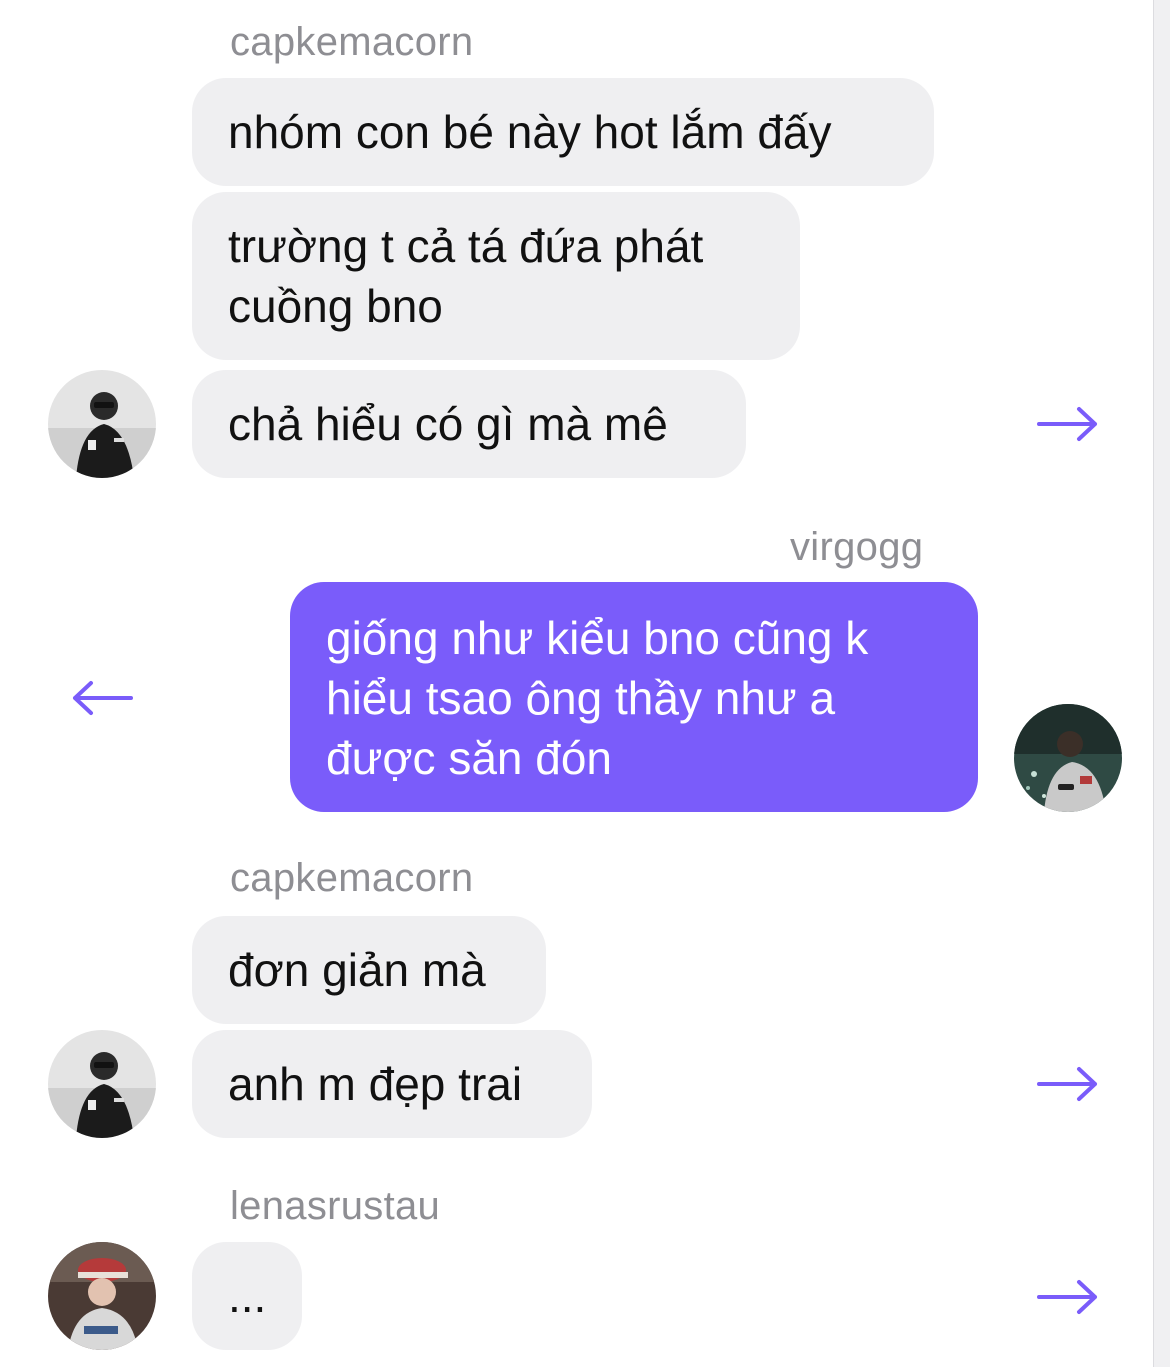  Describe the element at coordinates (857, 547) in the screenshot. I see `sender-name: virgogg` at that location.